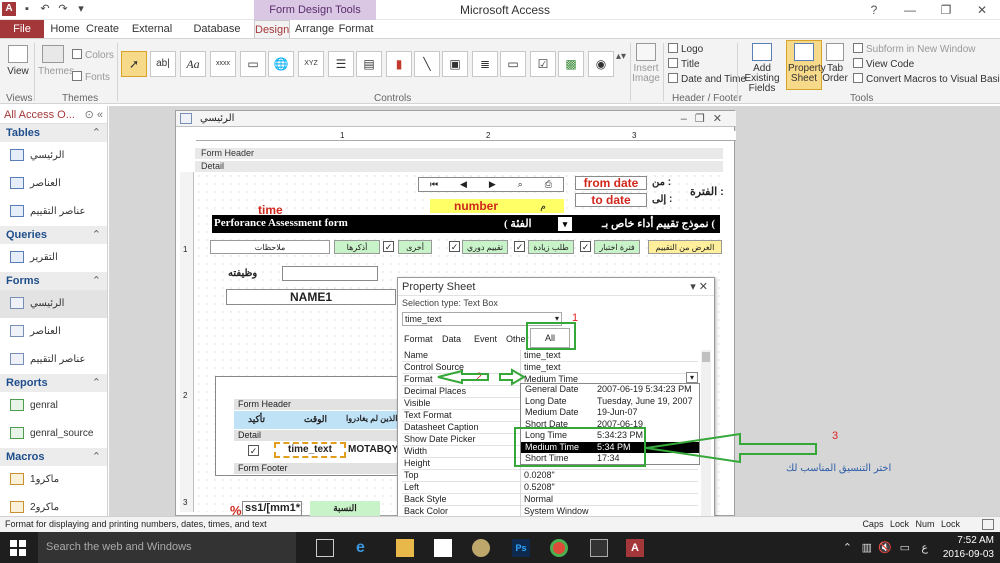 The image size is (1000, 563). What do you see at coordinates (311, 64) in the screenshot?
I see `web-browser-icon: XYZ` at bounding box center [311, 64].